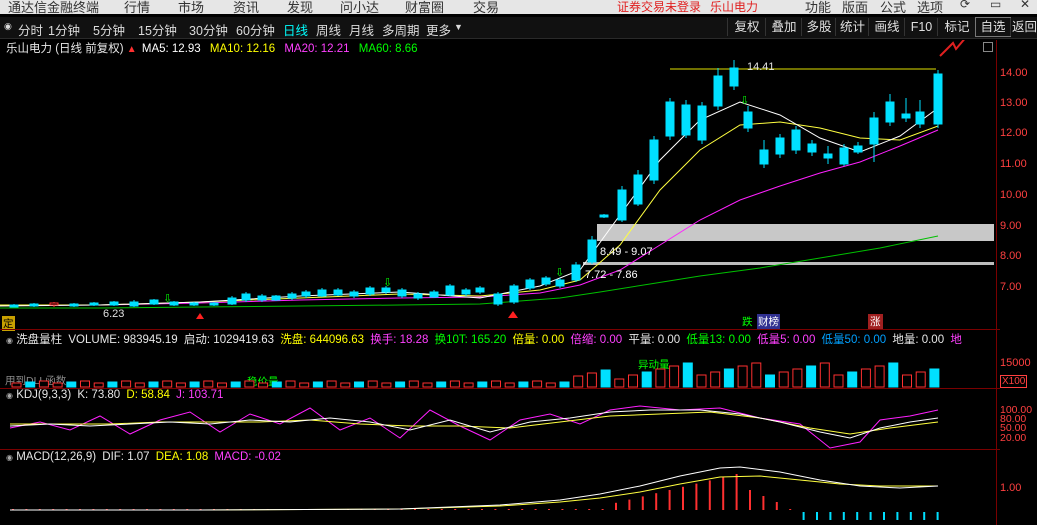  What do you see at coordinates (54, 7) in the screenshot?
I see `app-title: 通达信金融终端` at bounding box center [54, 7].